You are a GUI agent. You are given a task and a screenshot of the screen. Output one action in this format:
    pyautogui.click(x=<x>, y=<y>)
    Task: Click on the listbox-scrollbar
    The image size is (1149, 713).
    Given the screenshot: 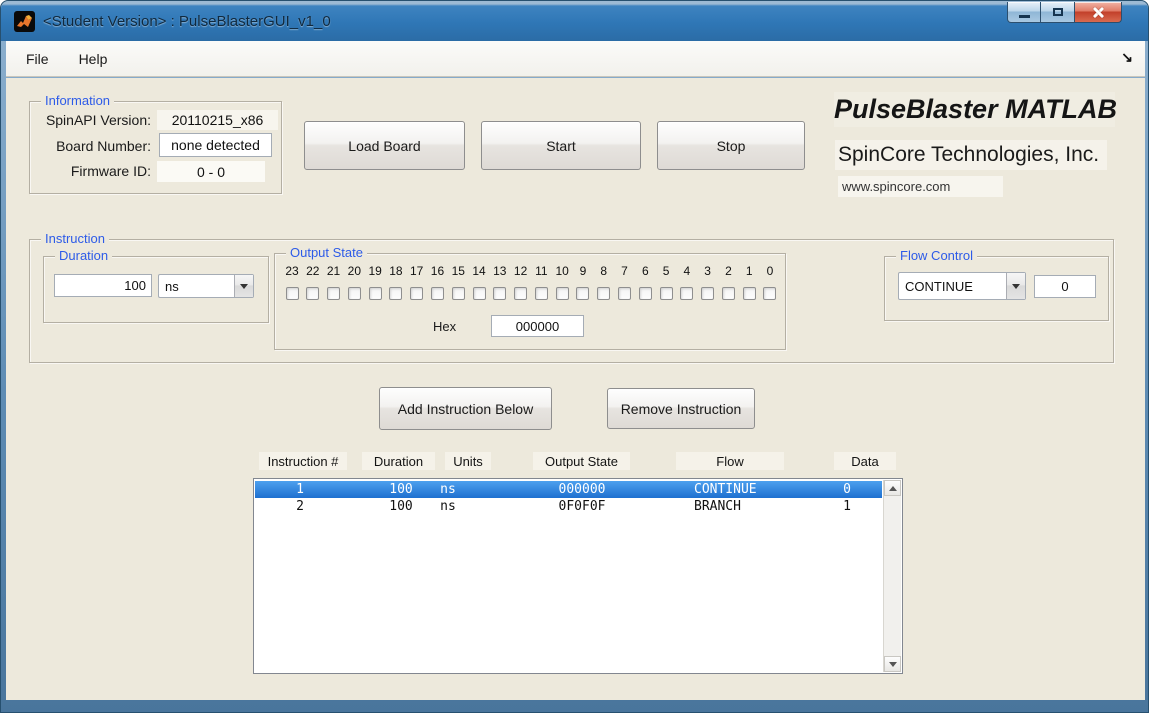 What is the action you would take?
    pyautogui.click(x=892, y=576)
    